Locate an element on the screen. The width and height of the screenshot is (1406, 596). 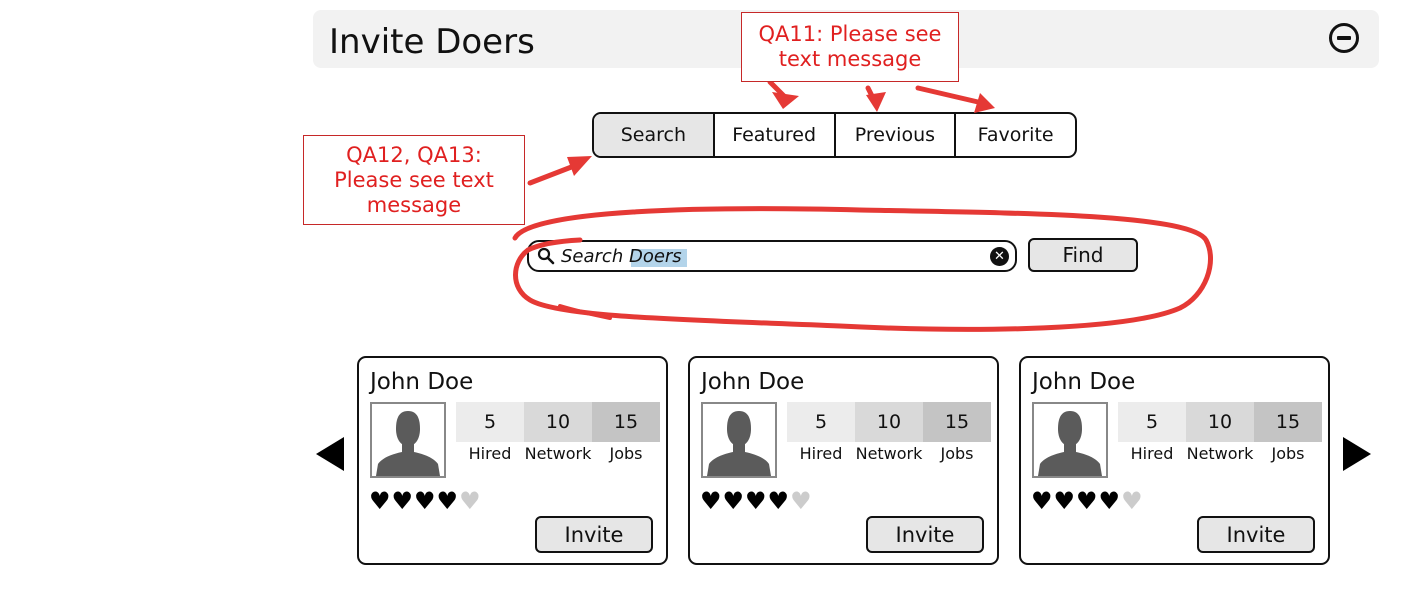
tab-featured: Featured is located at coordinates (775, 135).